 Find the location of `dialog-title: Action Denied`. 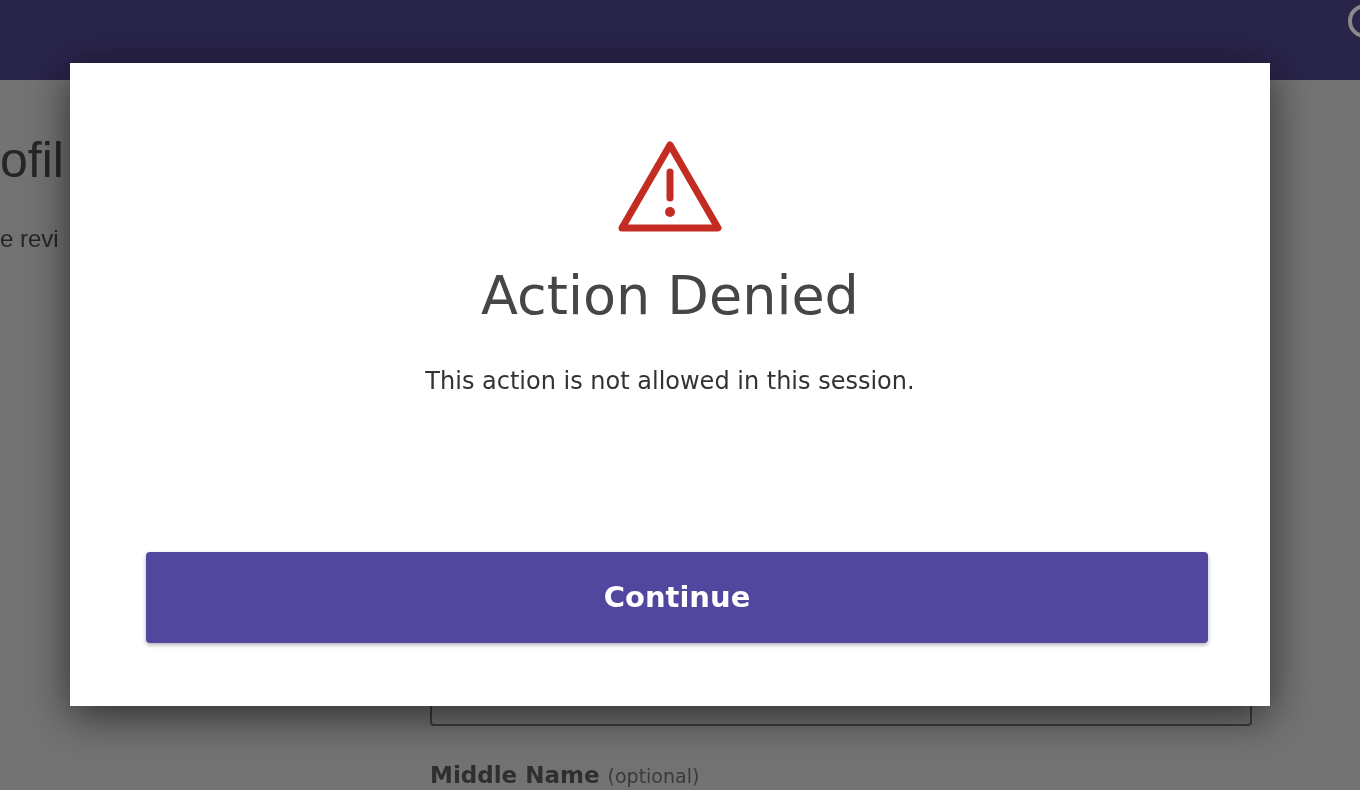

dialog-title: Action Denied is located at coordinates (670, 296).